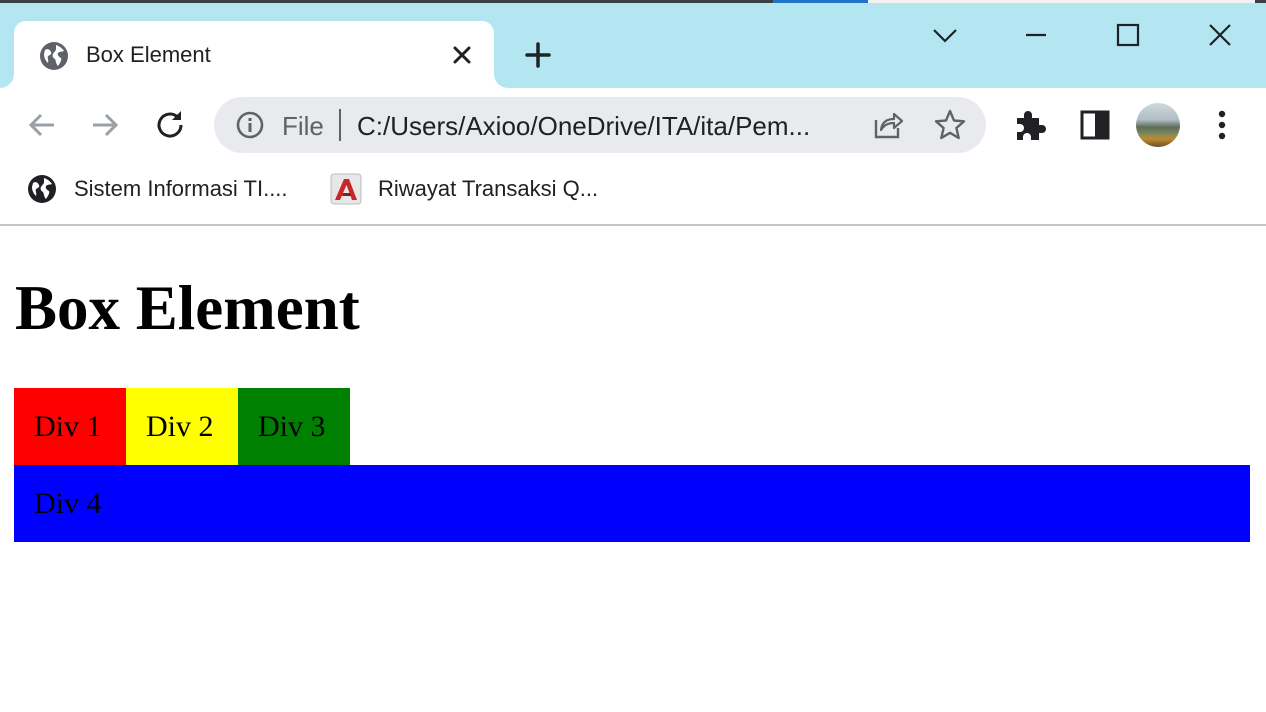  I want to click on div-1-box: Div 1, so click(70, 426).